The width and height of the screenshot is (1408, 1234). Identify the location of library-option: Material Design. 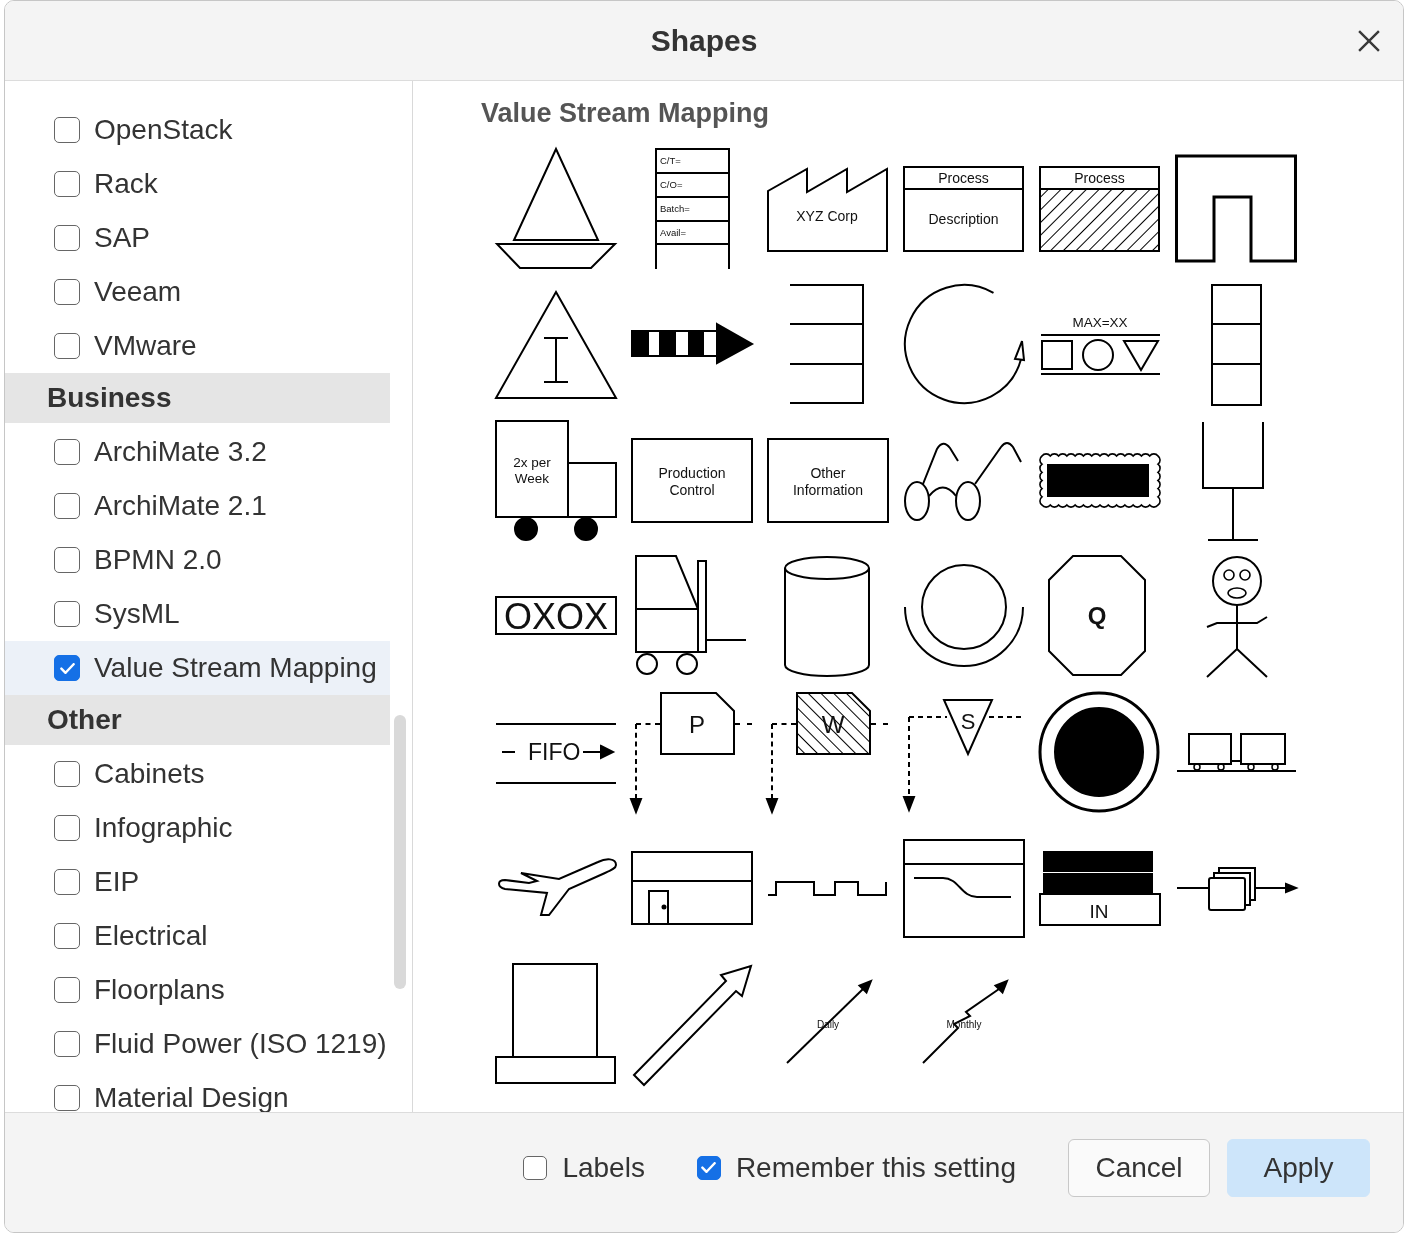
(197, 1091).